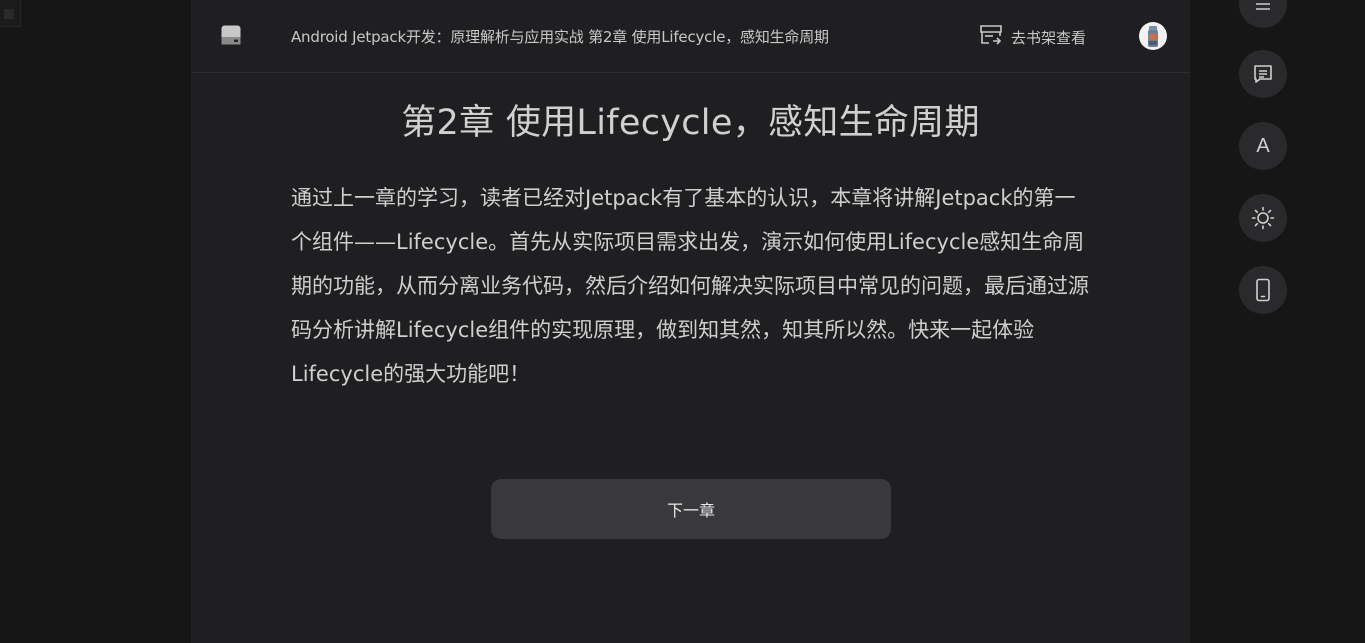  Describe the element at coordinates (1049, 37) in the screenshot. I see `bookshelf-label: 去书架查看` at that location.